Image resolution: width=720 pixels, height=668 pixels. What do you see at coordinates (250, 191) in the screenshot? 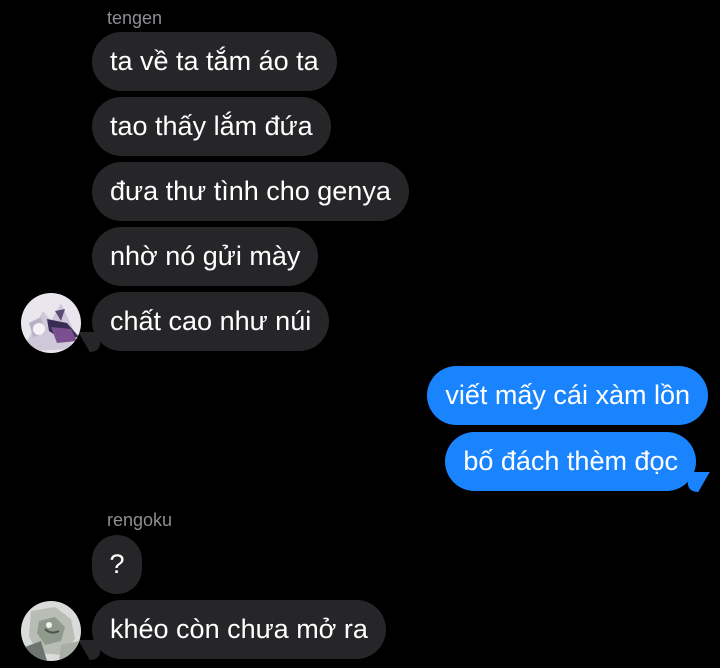
I see `message-bubble: đưa thư tình cho genya` at bounding box center [250, 191].